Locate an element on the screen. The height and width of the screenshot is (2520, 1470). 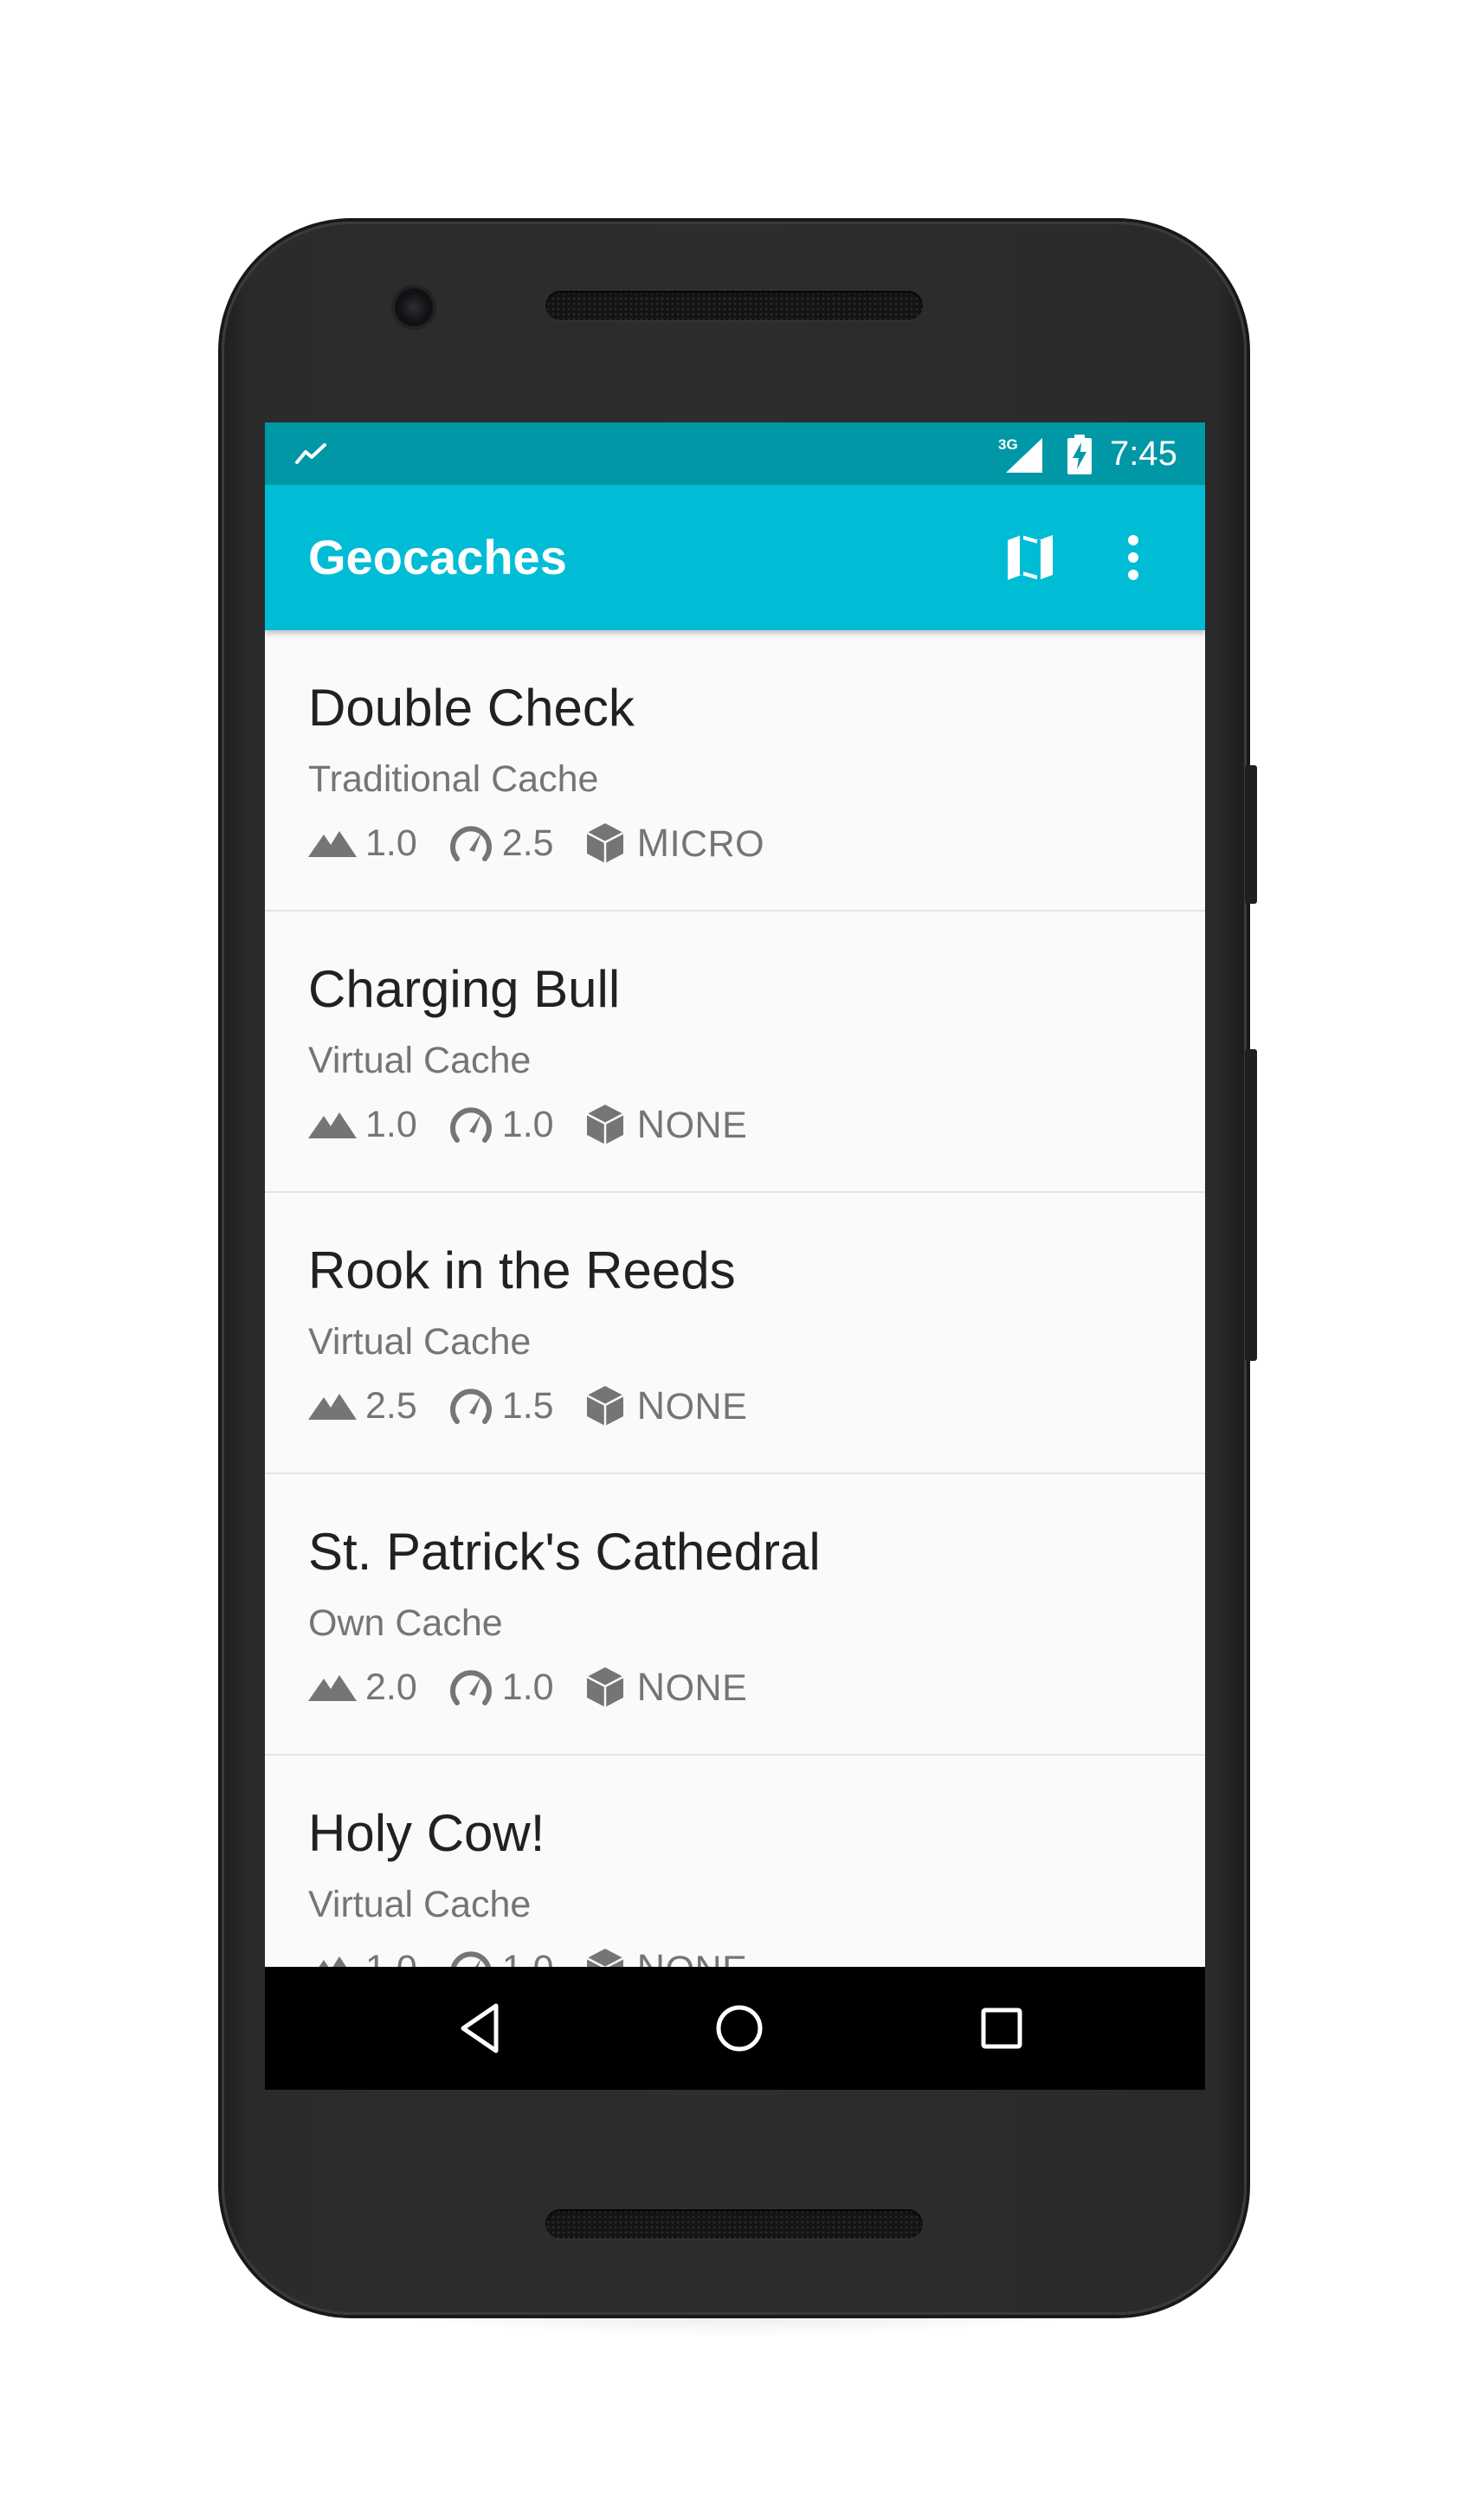
battery-charging-icon is located at coordinates (1079, 454).